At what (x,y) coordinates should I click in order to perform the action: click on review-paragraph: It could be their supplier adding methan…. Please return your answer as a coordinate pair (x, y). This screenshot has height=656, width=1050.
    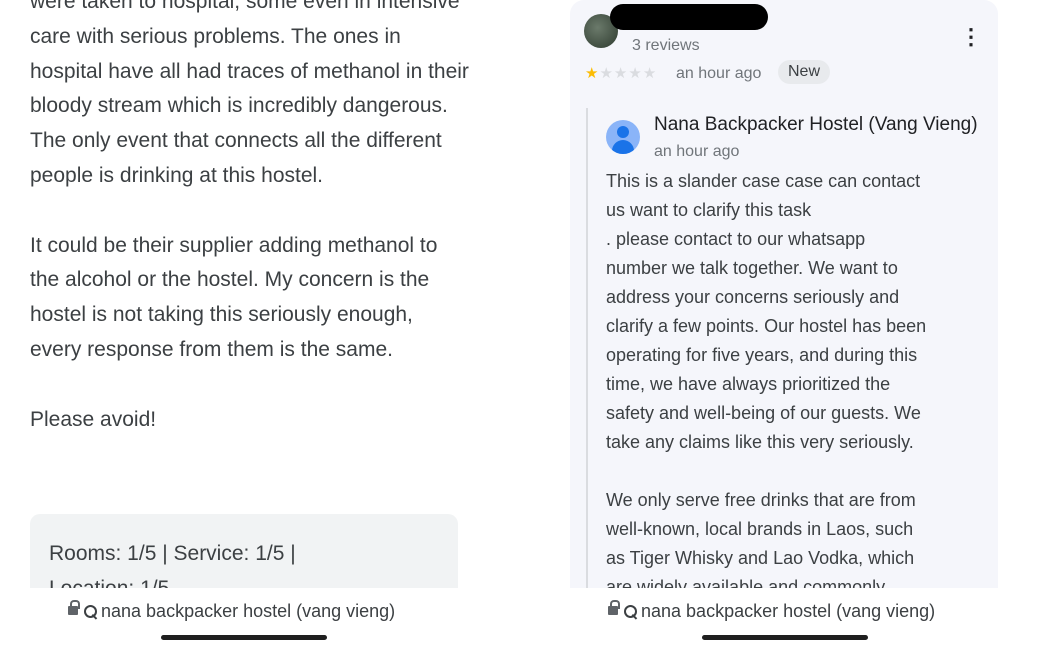
    Looking at the image, I should click on (234, 297).